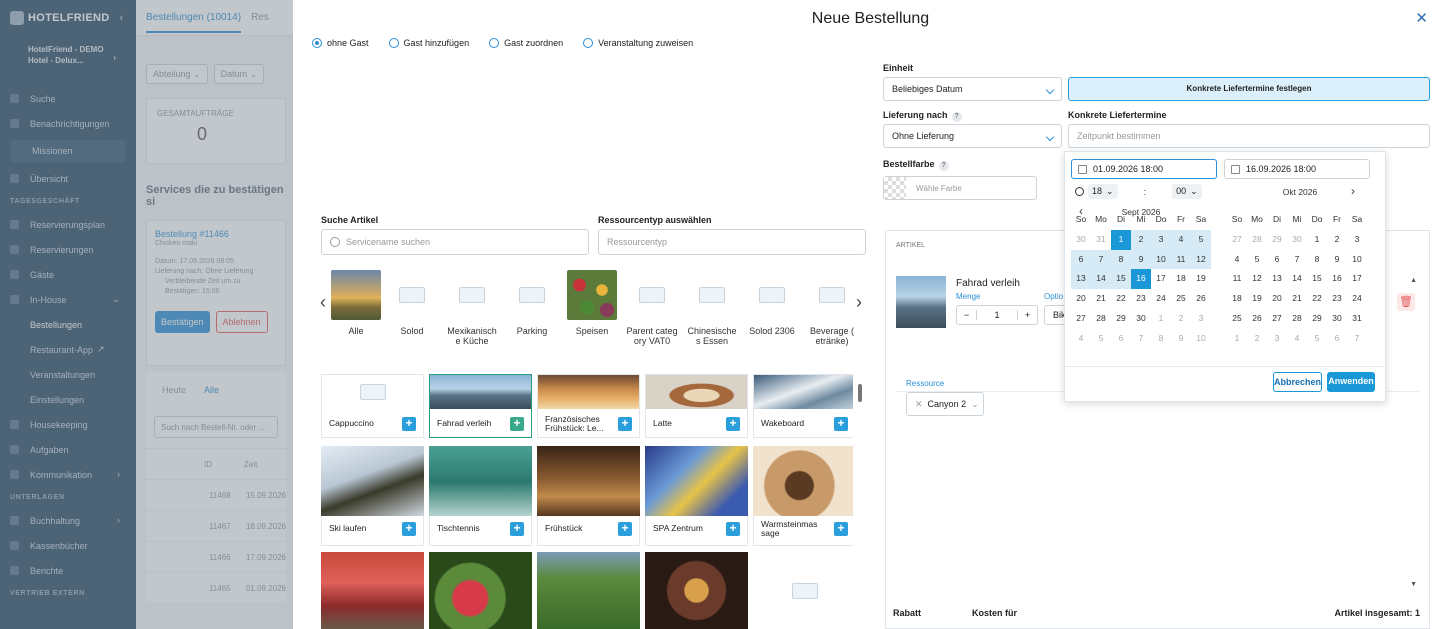 This screenshot has height=629, width=1440. I want to click on calendar-day: 14, so click(1101, 279).